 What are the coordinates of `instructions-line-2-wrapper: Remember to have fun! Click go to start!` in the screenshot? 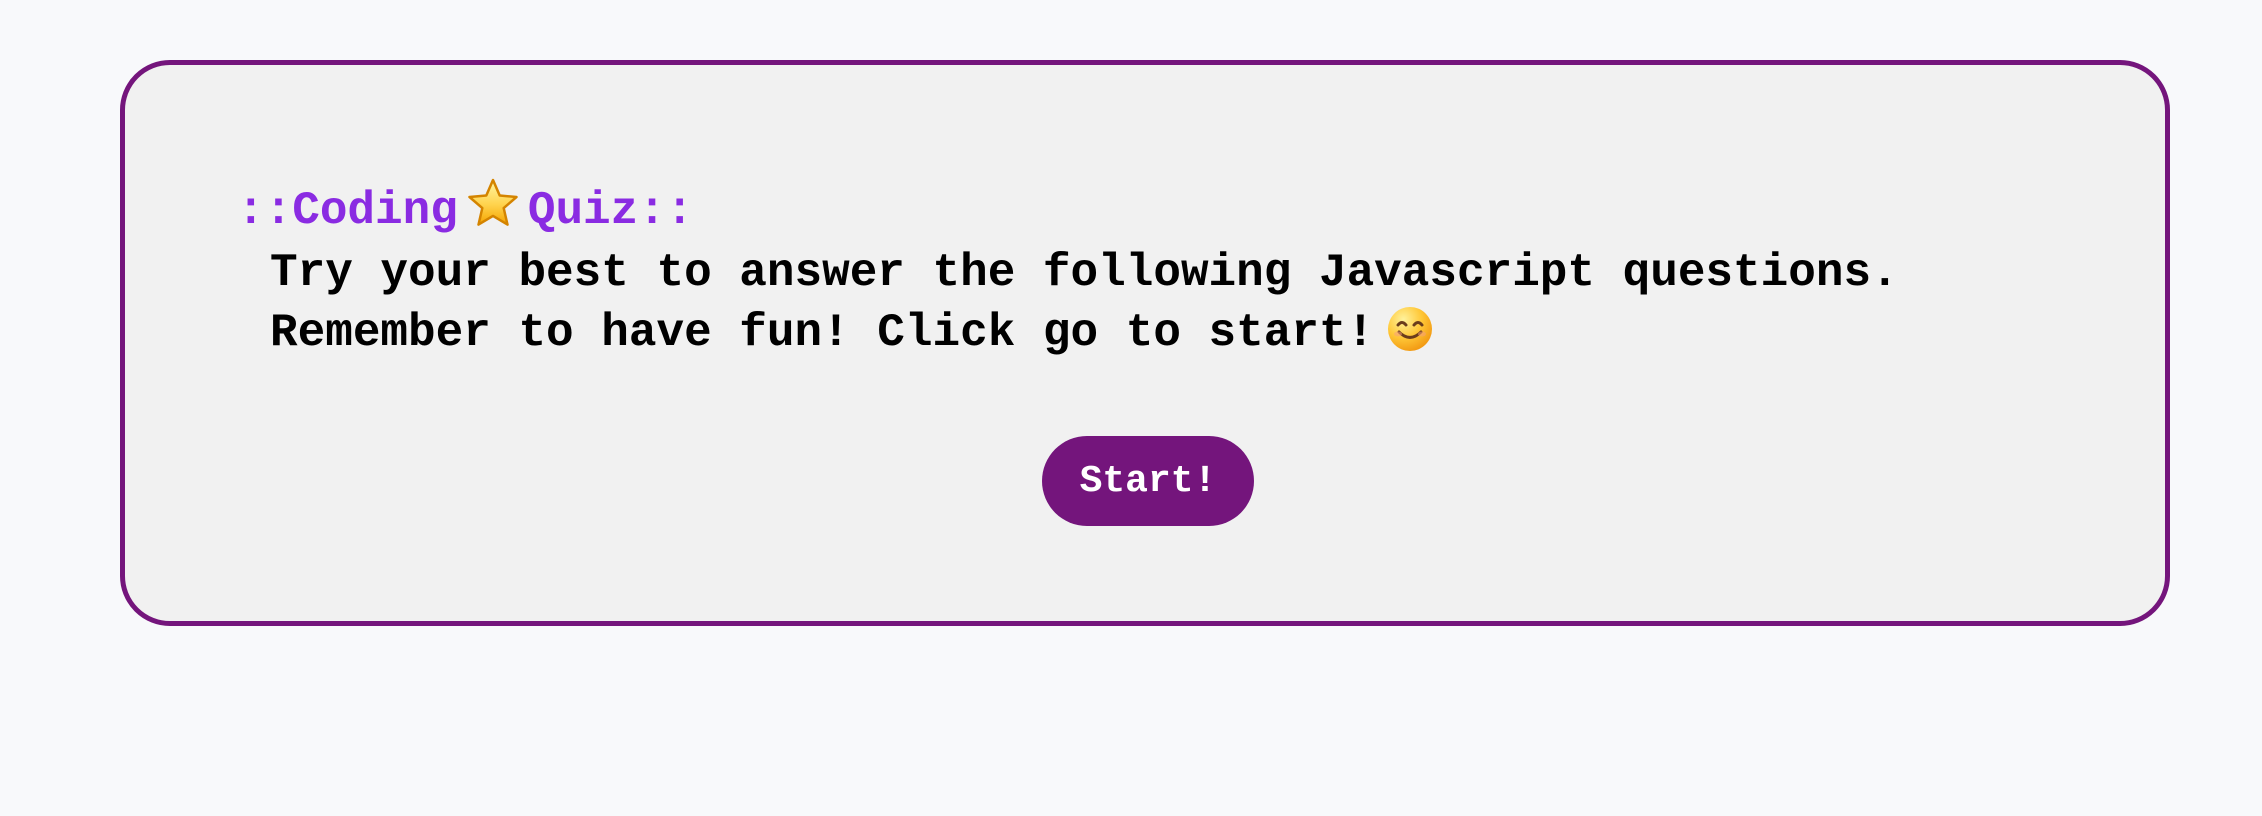 It's located at (1170, 333).